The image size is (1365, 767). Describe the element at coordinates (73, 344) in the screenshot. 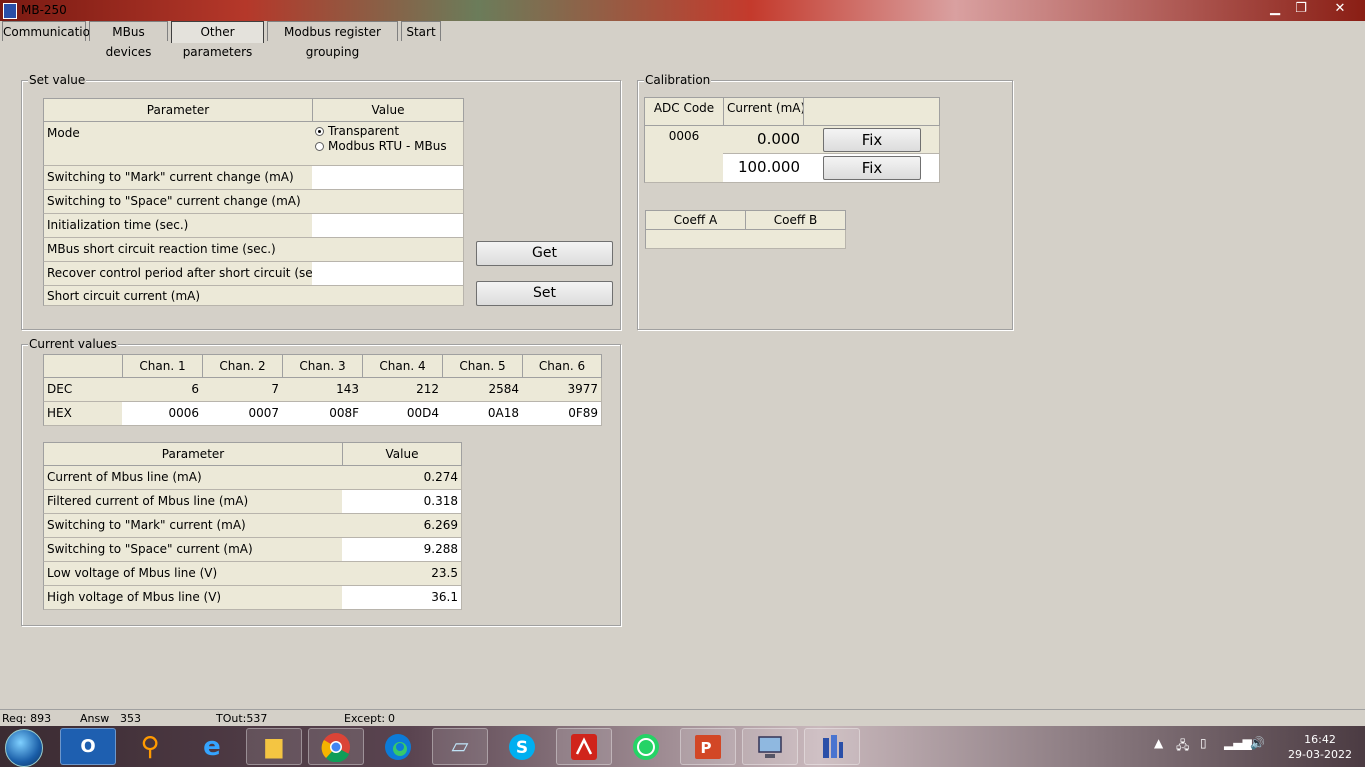

I see `current-values-title: Current values` at that location.